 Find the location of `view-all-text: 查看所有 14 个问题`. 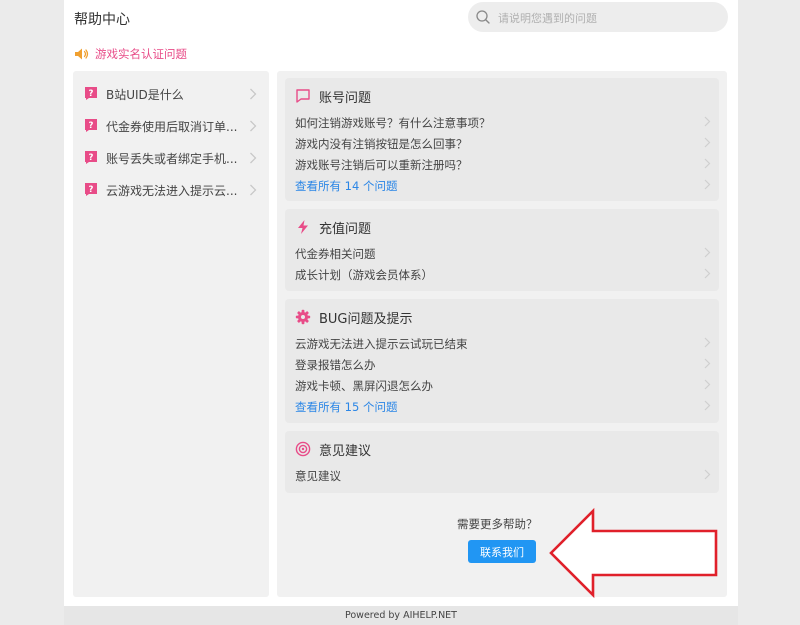

view-all-text: 查看所有 14 个问题 is located at coordinates (346, 186).